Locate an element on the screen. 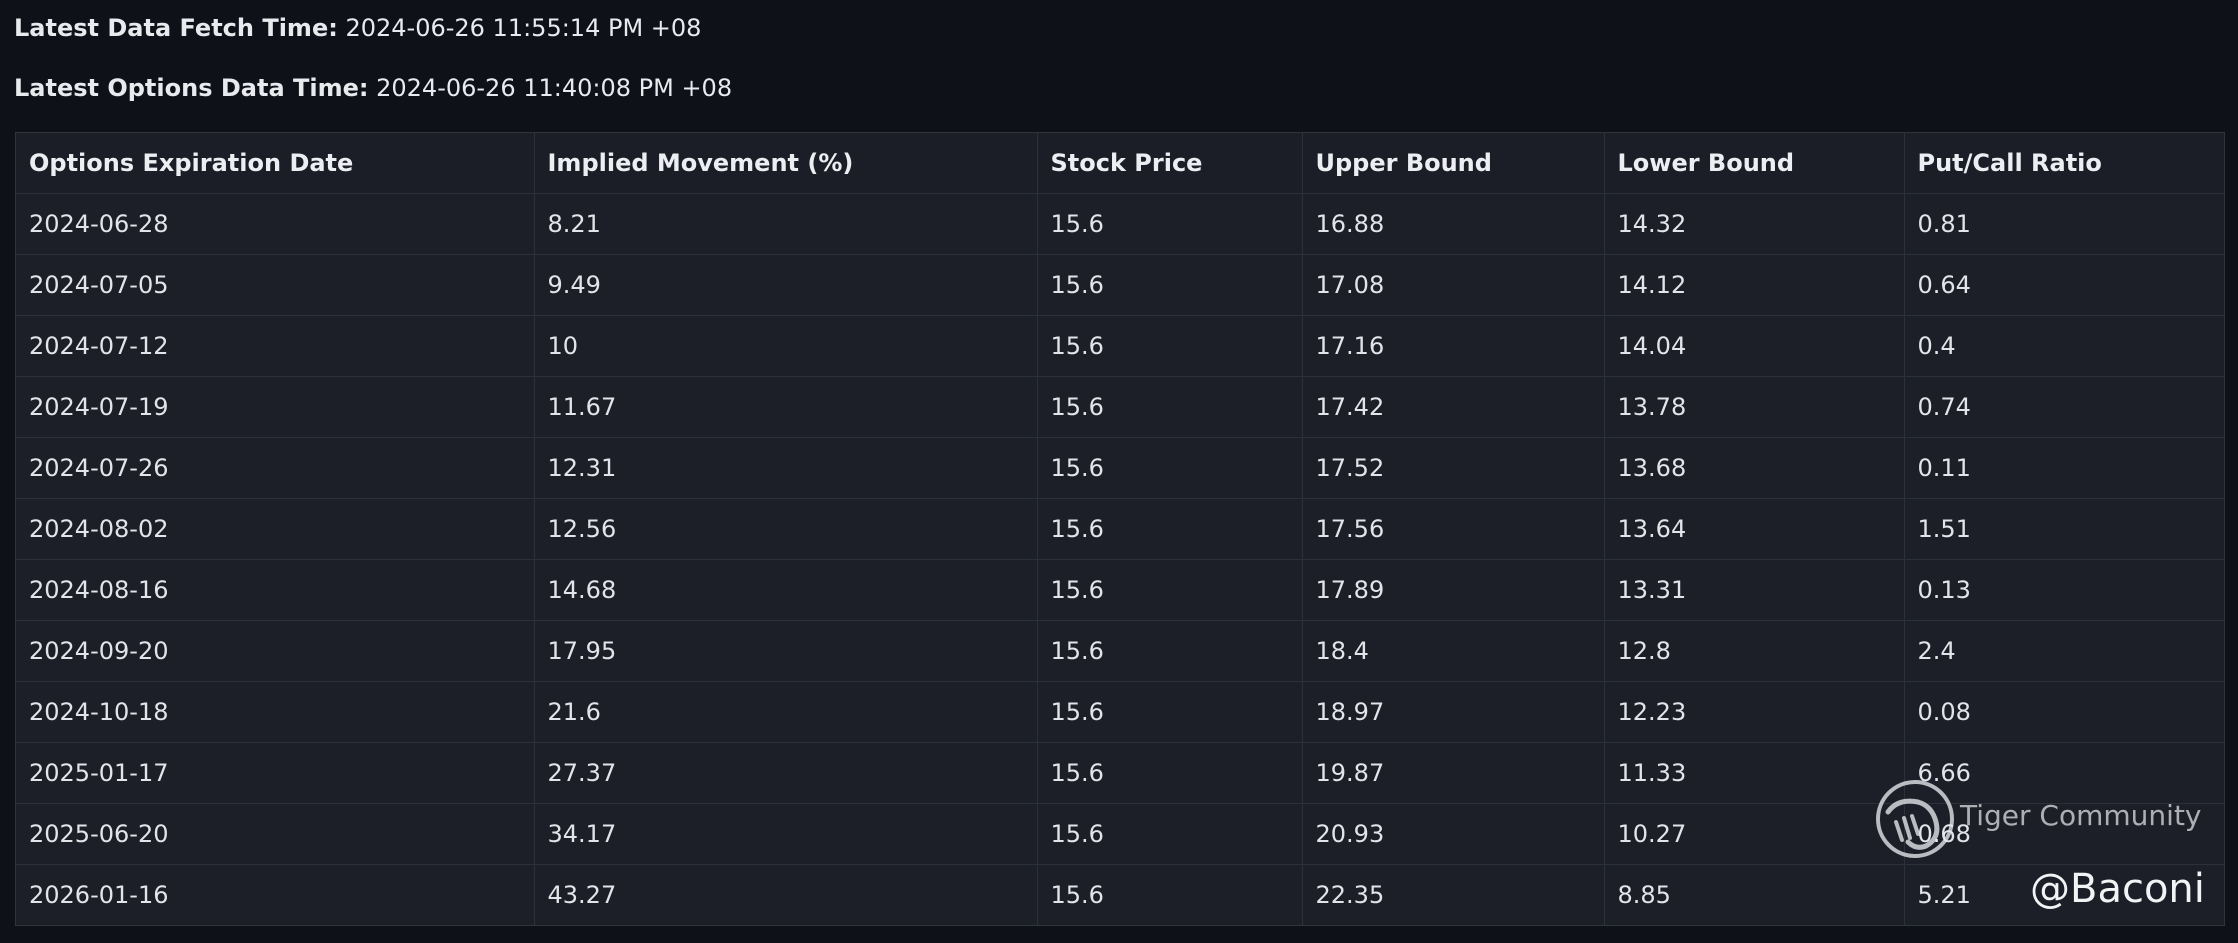 The width and height of the screenshot is (2238, 943). implied-movement-cell: 21.6 is located at coordinates (786, 712).